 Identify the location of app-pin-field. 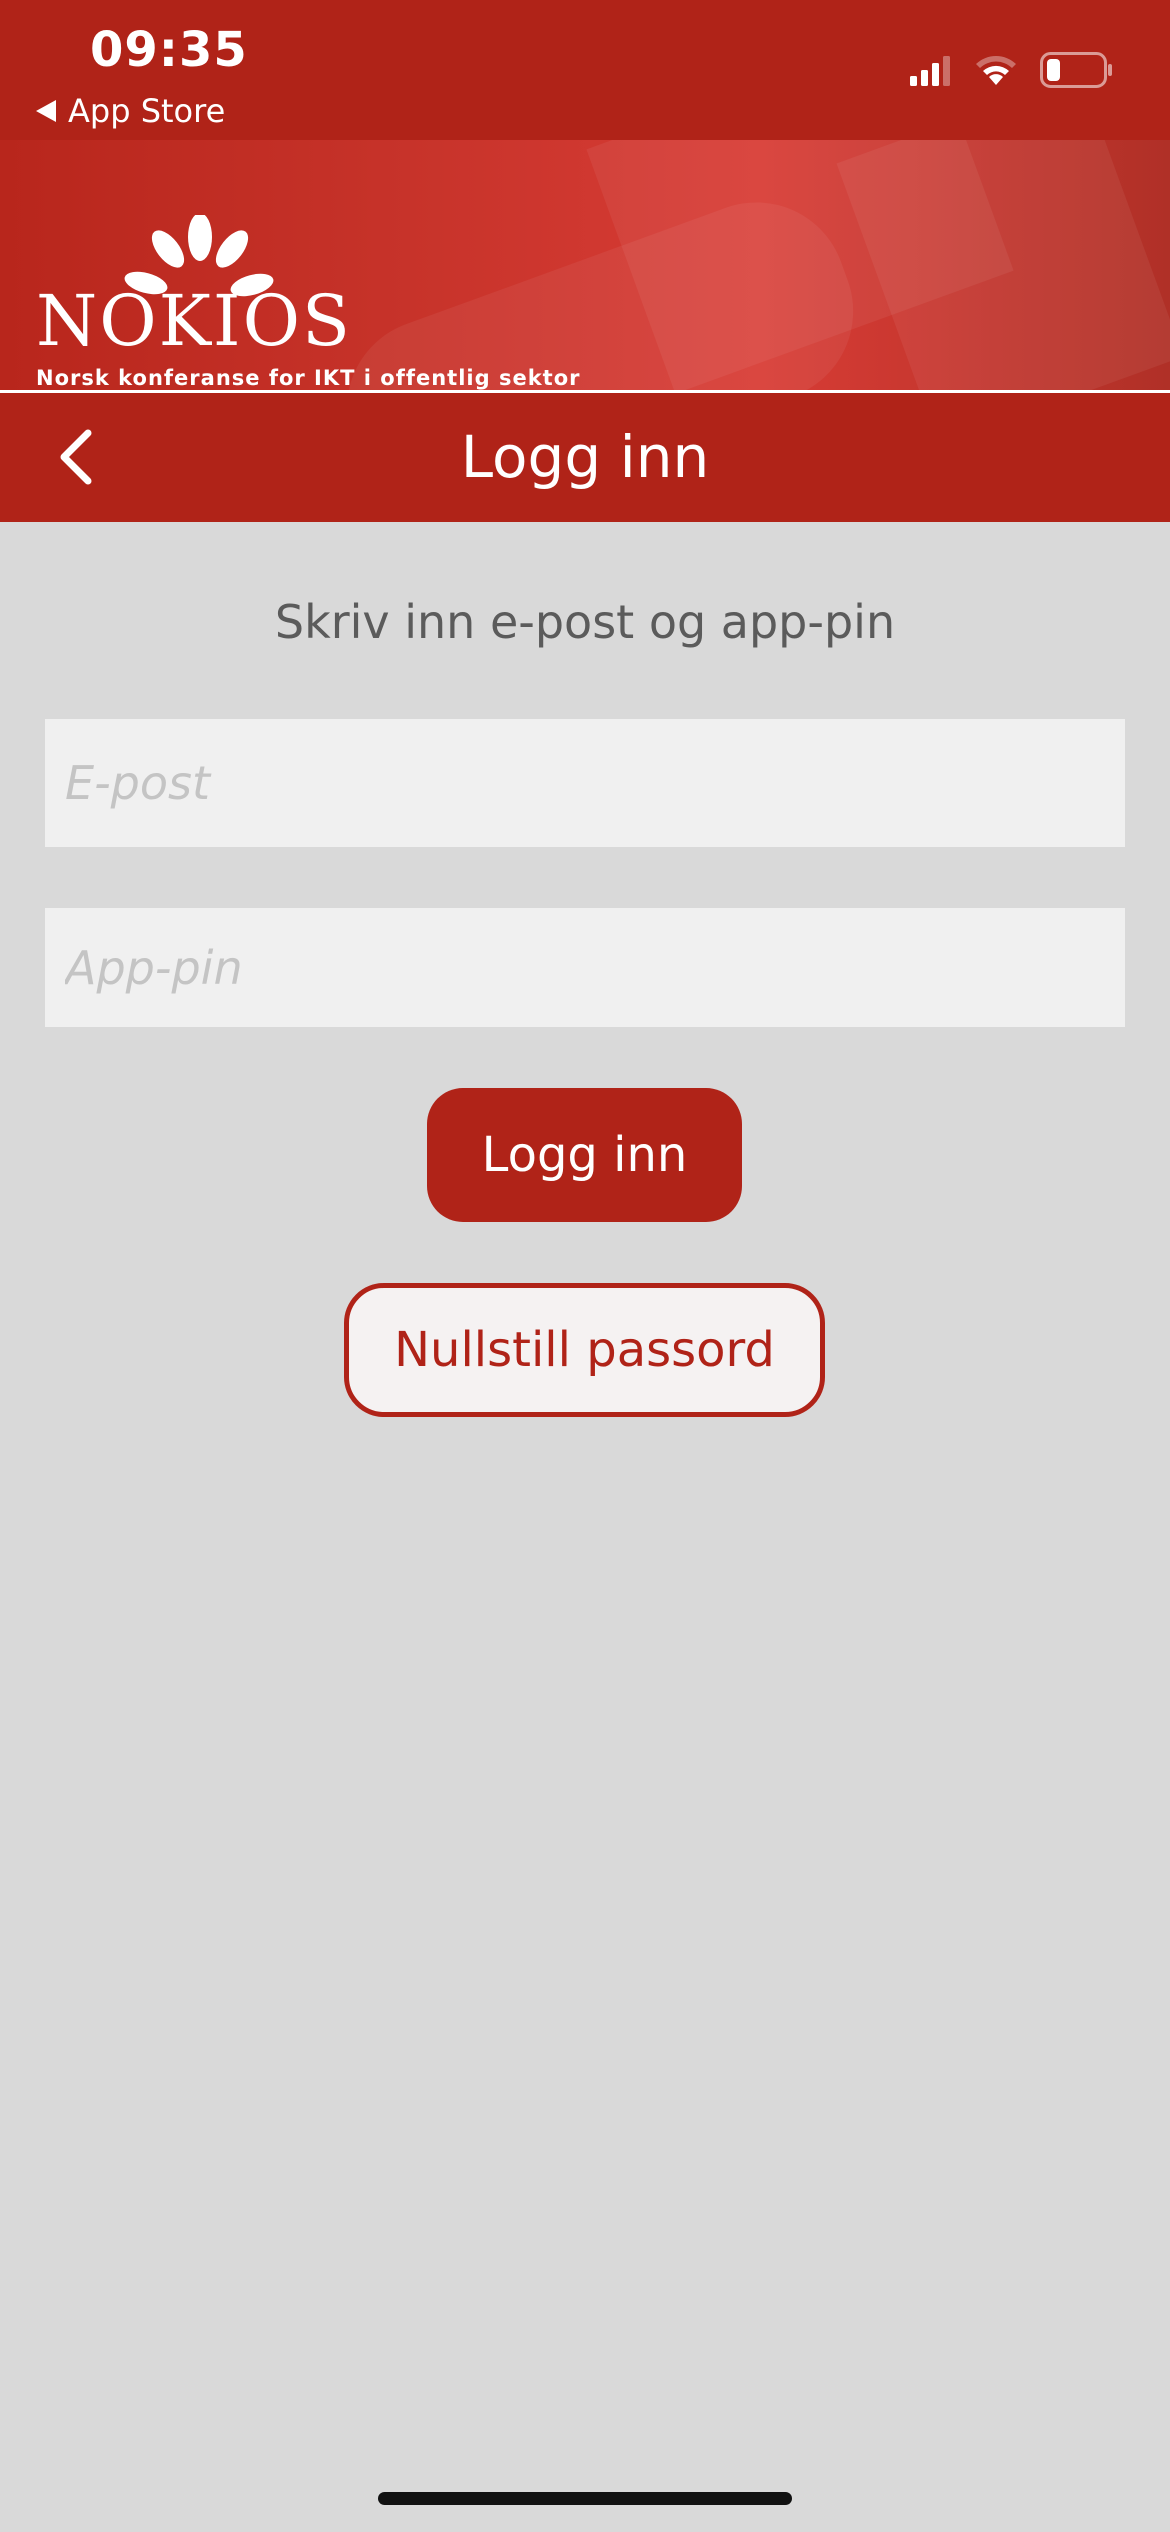
(585, 967).